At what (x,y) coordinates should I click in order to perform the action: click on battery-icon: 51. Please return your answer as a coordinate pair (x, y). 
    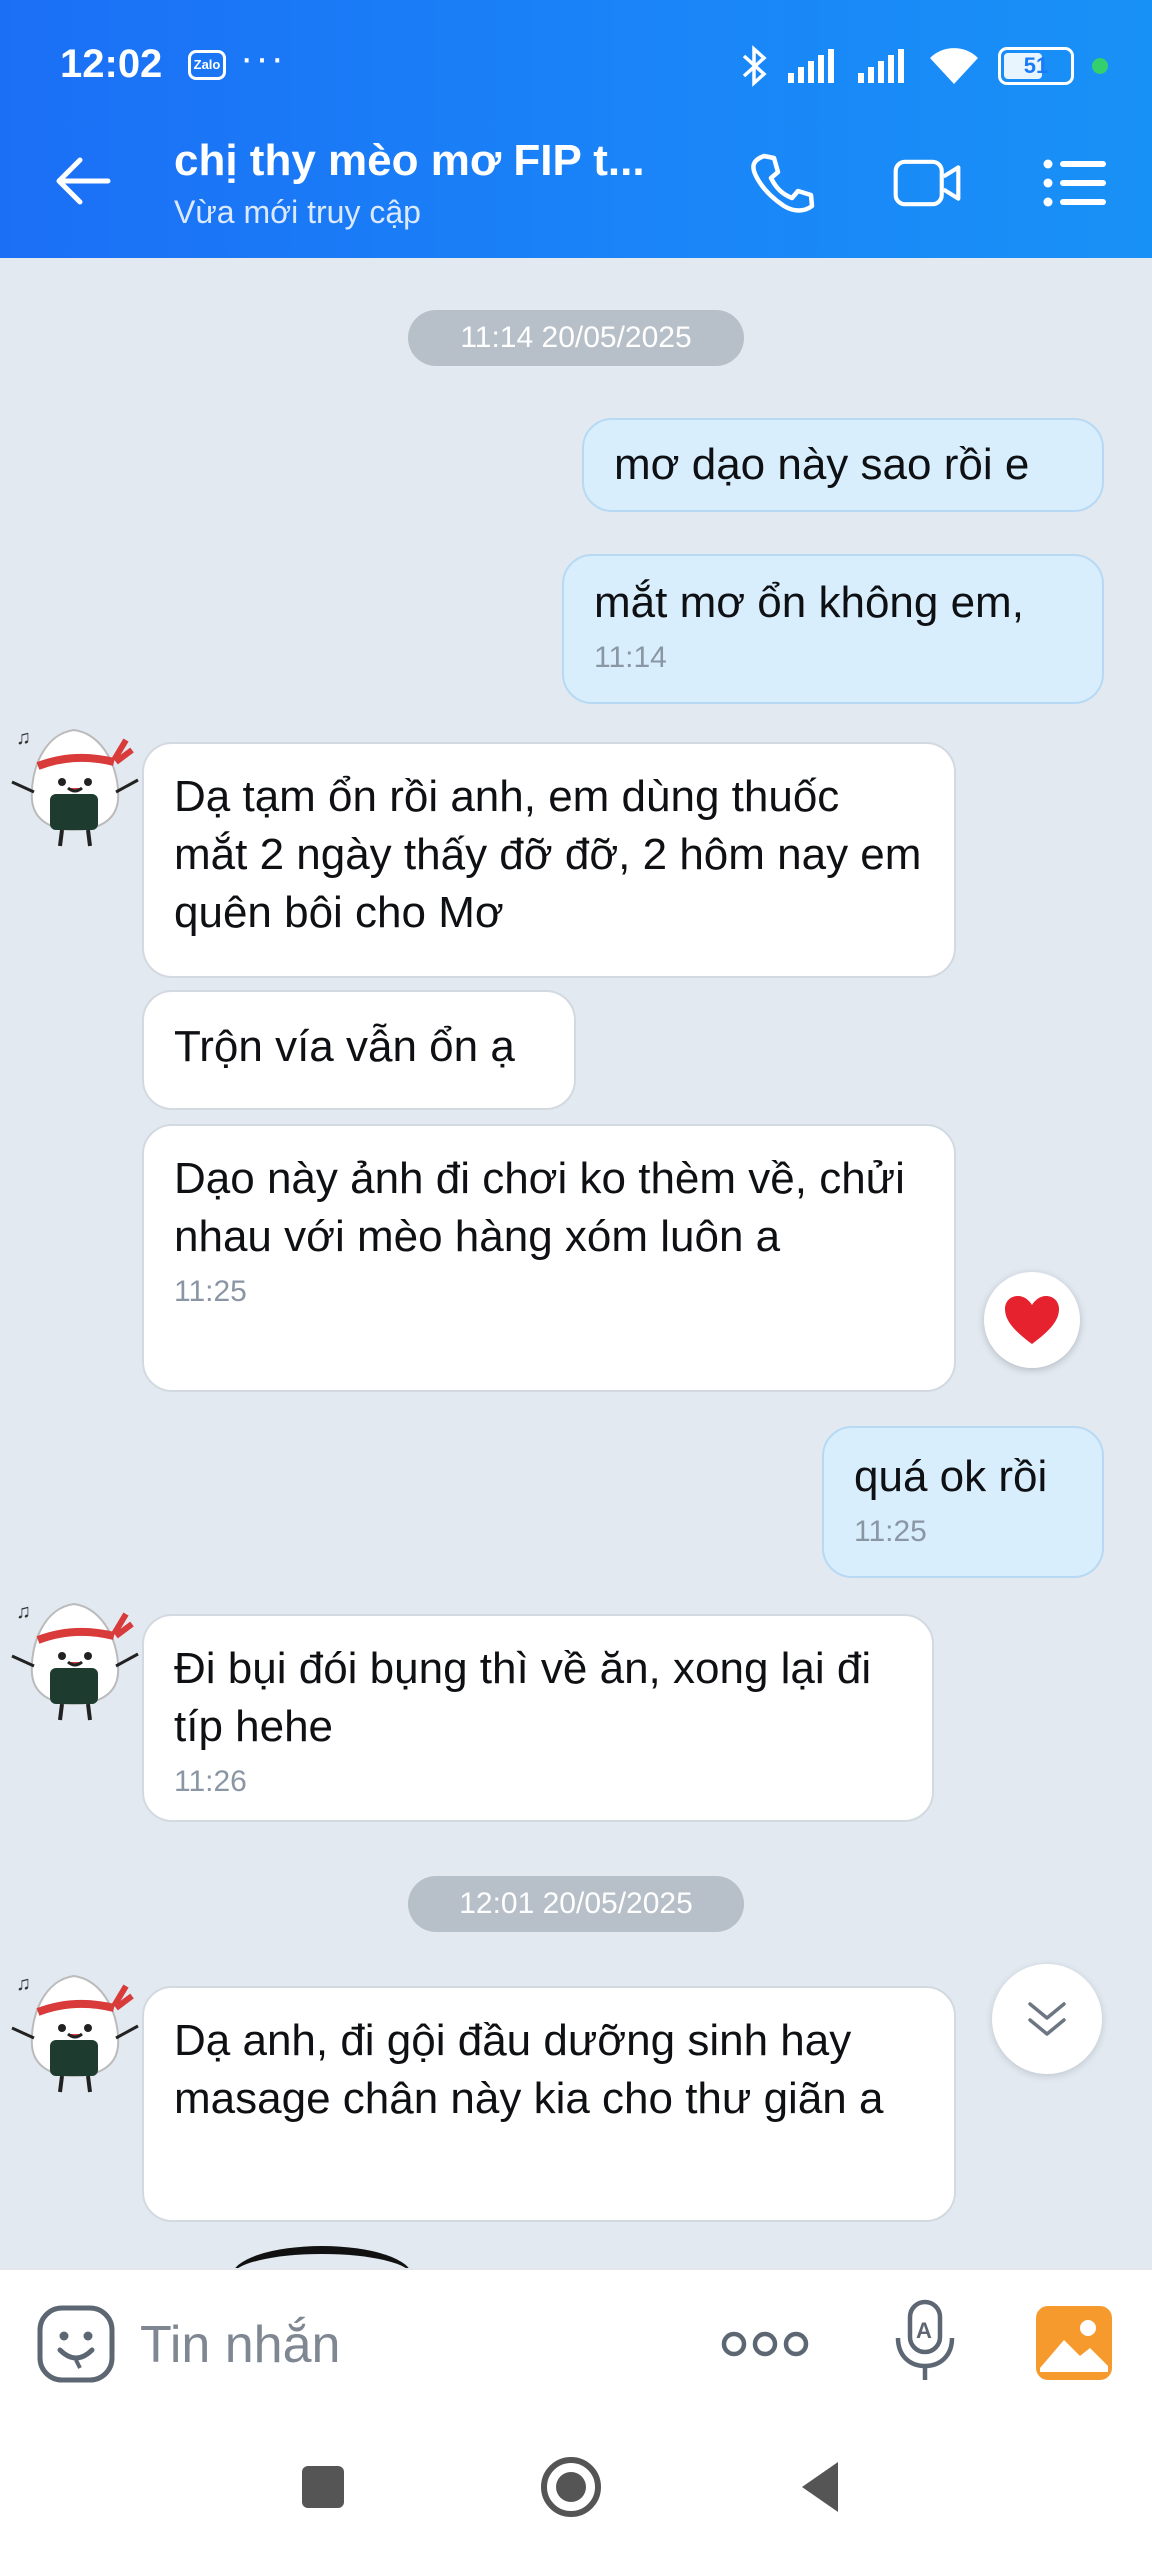
    Looking at the image, I should click on (1036, 66).